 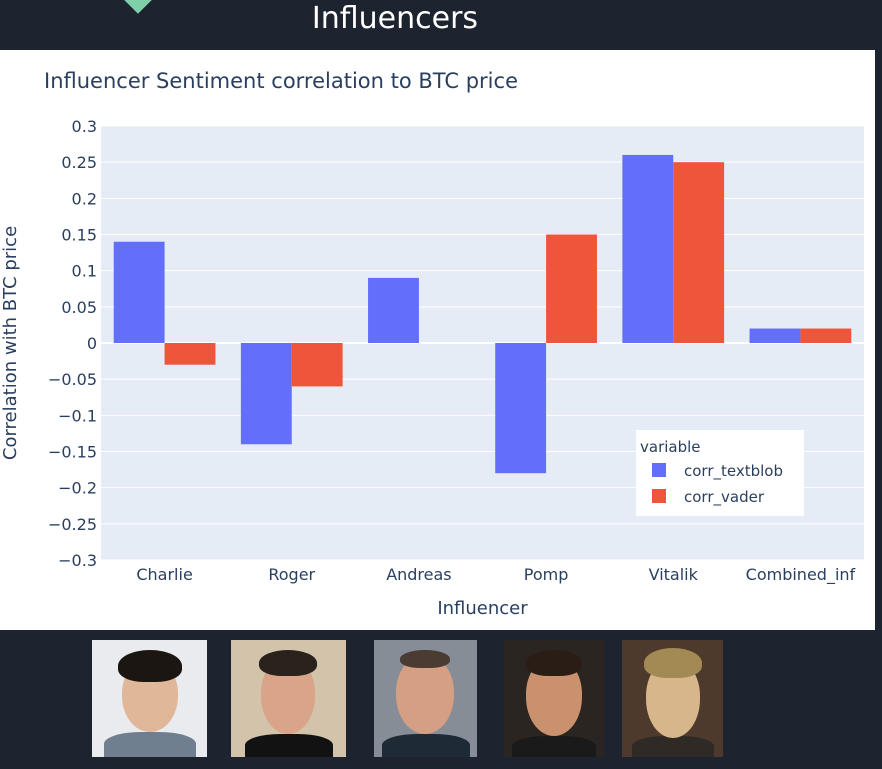 What do you see at coordinates (393, 310) in the screenshot?
I see `bar-corr_textblob-andreas` at bounding box center [393, 310].